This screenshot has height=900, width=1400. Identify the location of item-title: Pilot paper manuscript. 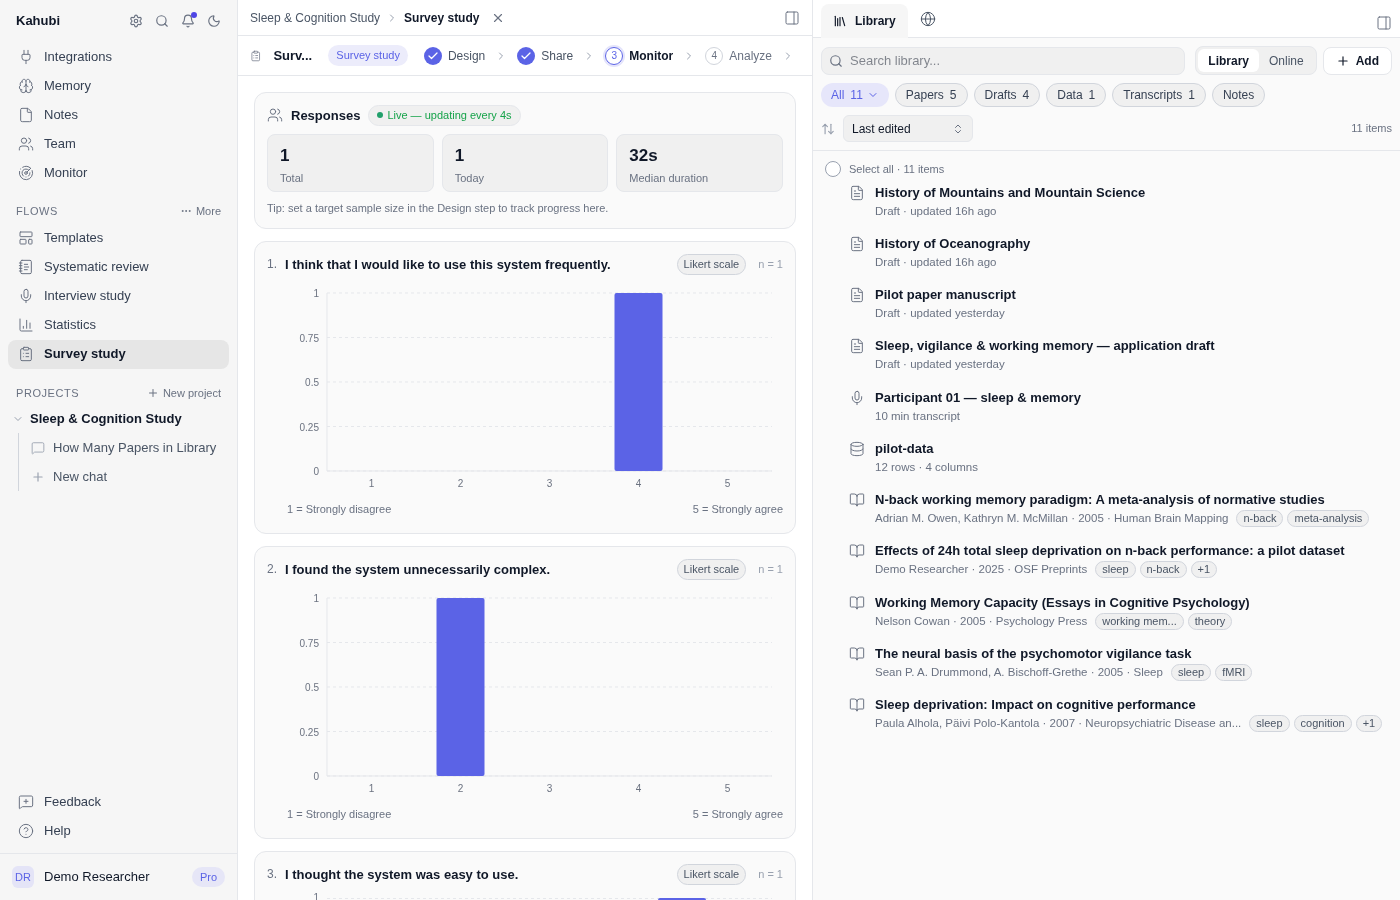
(945, 295).